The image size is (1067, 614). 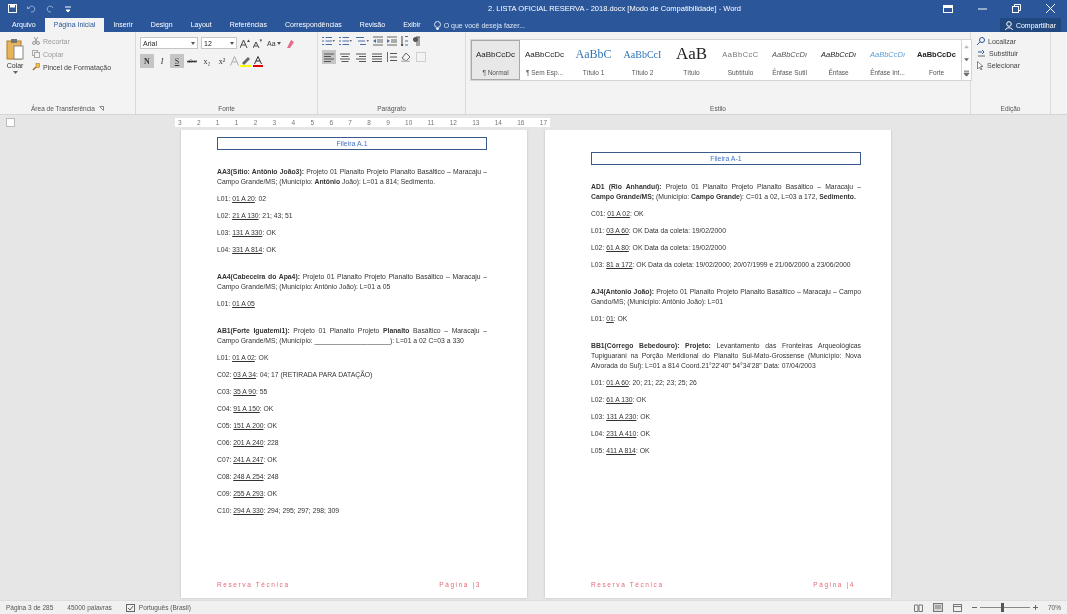 I want to click on numbering-icon, so click(x=345, y=41).